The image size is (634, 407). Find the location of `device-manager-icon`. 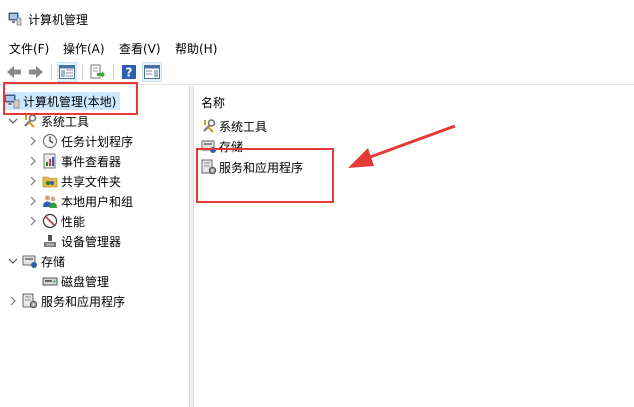

device-manager-icon is located at coordinates (50, 241).